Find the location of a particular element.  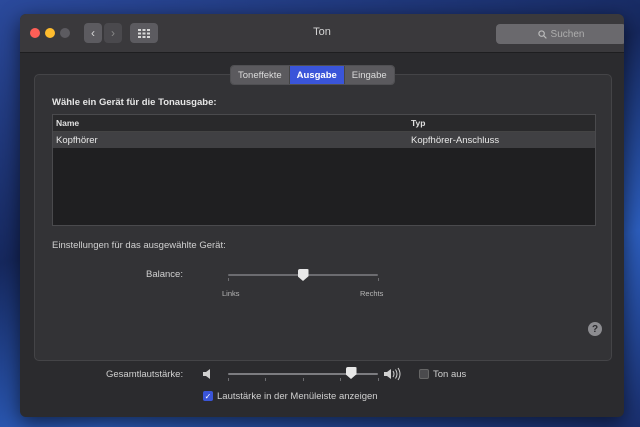

help-button: ? is located at coordinates (595, 329).